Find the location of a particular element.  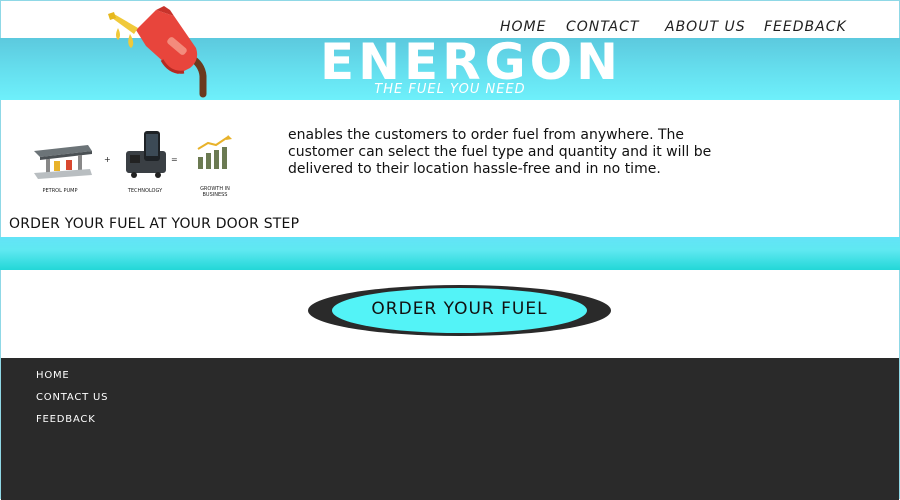

equals-operator: = is located at coordinates (174, 159).